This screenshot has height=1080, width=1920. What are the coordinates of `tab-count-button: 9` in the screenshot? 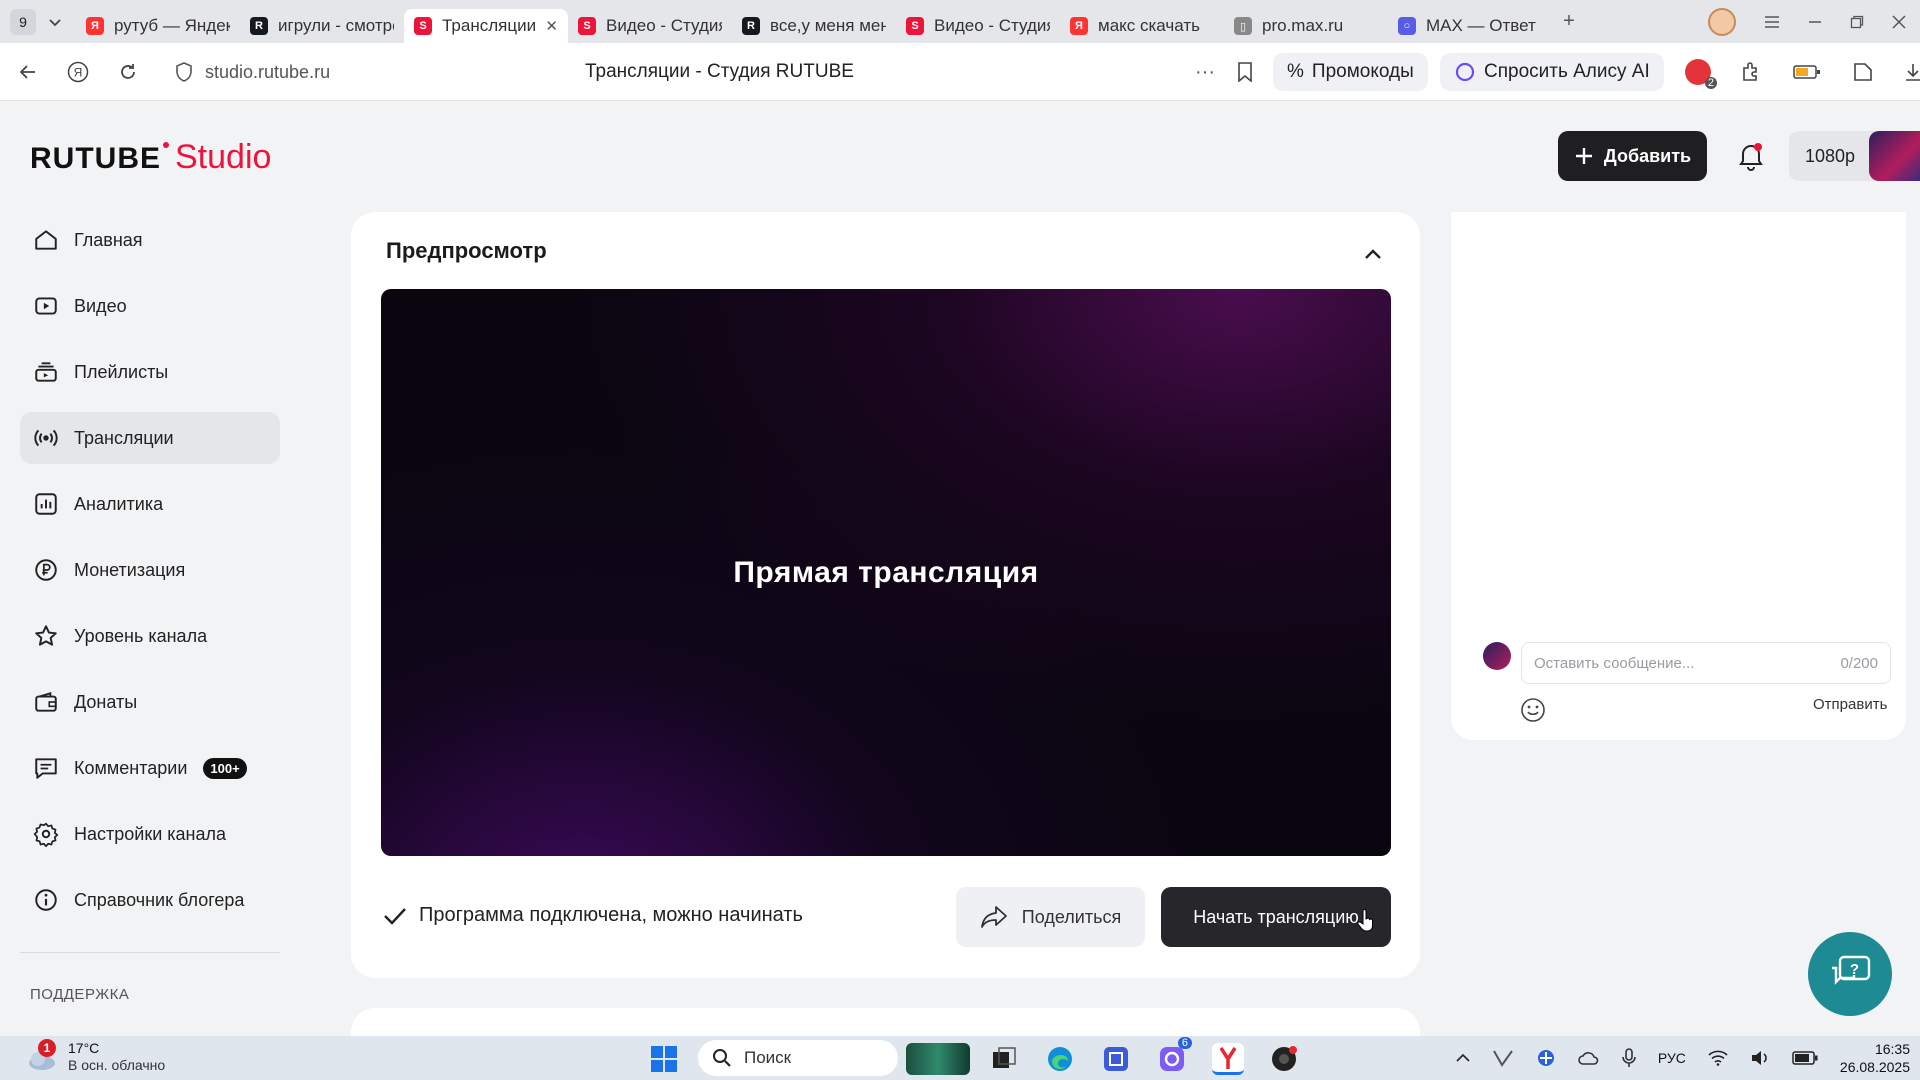 It's located at (23, 21).